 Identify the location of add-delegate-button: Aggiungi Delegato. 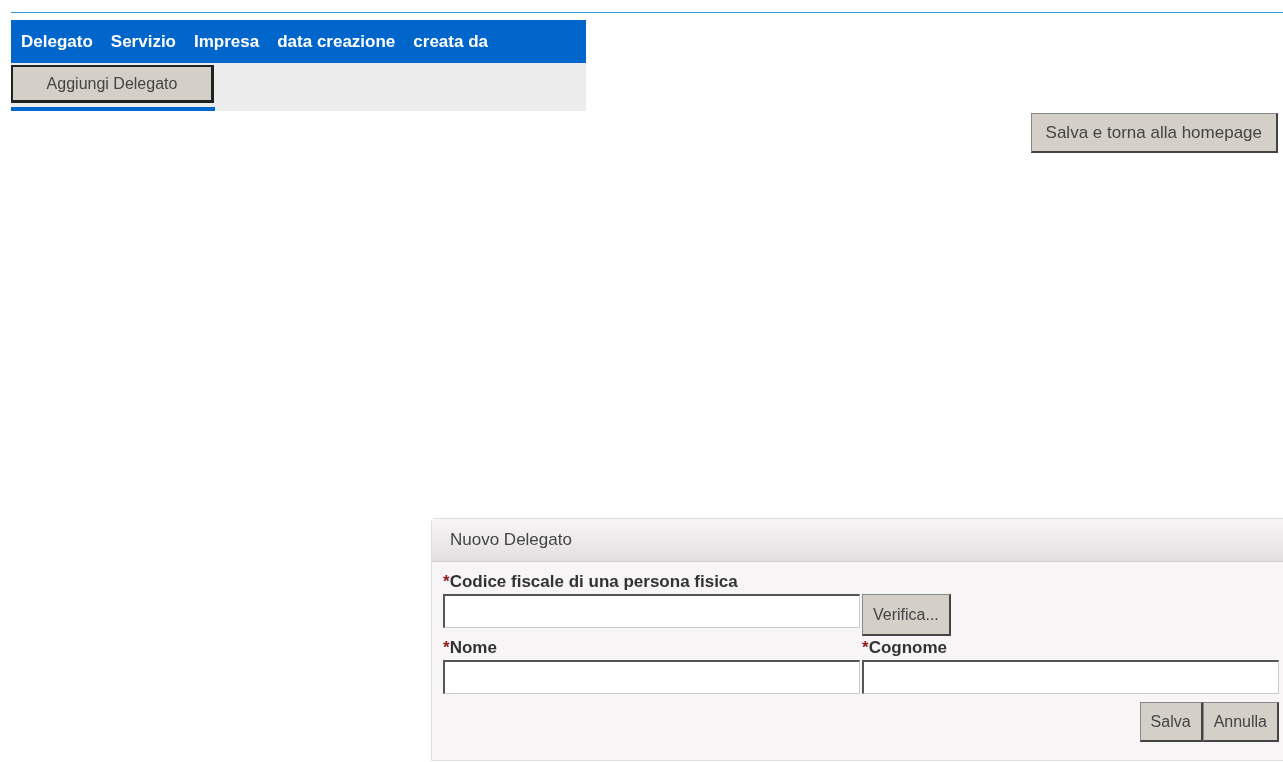
(112, 84).